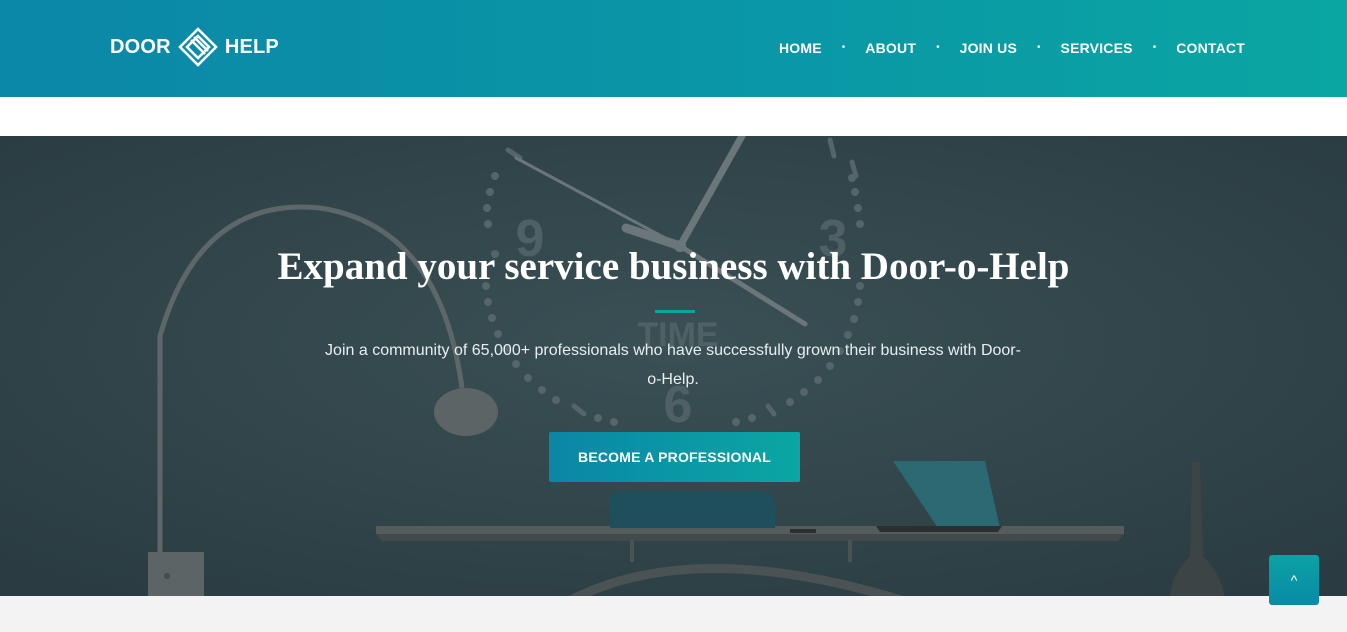  What do you see at coordinates (140, 46) in the screenshot?
I see `brand-word-left: DOOR` at bounding box center [140, 46].